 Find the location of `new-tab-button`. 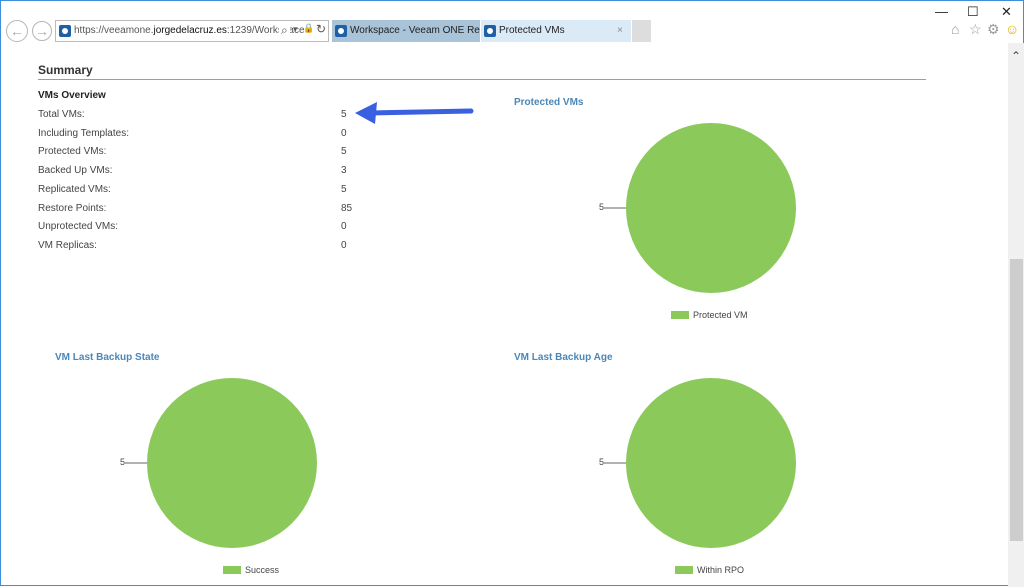

new-tab-button is located at coordinates (641, 31).